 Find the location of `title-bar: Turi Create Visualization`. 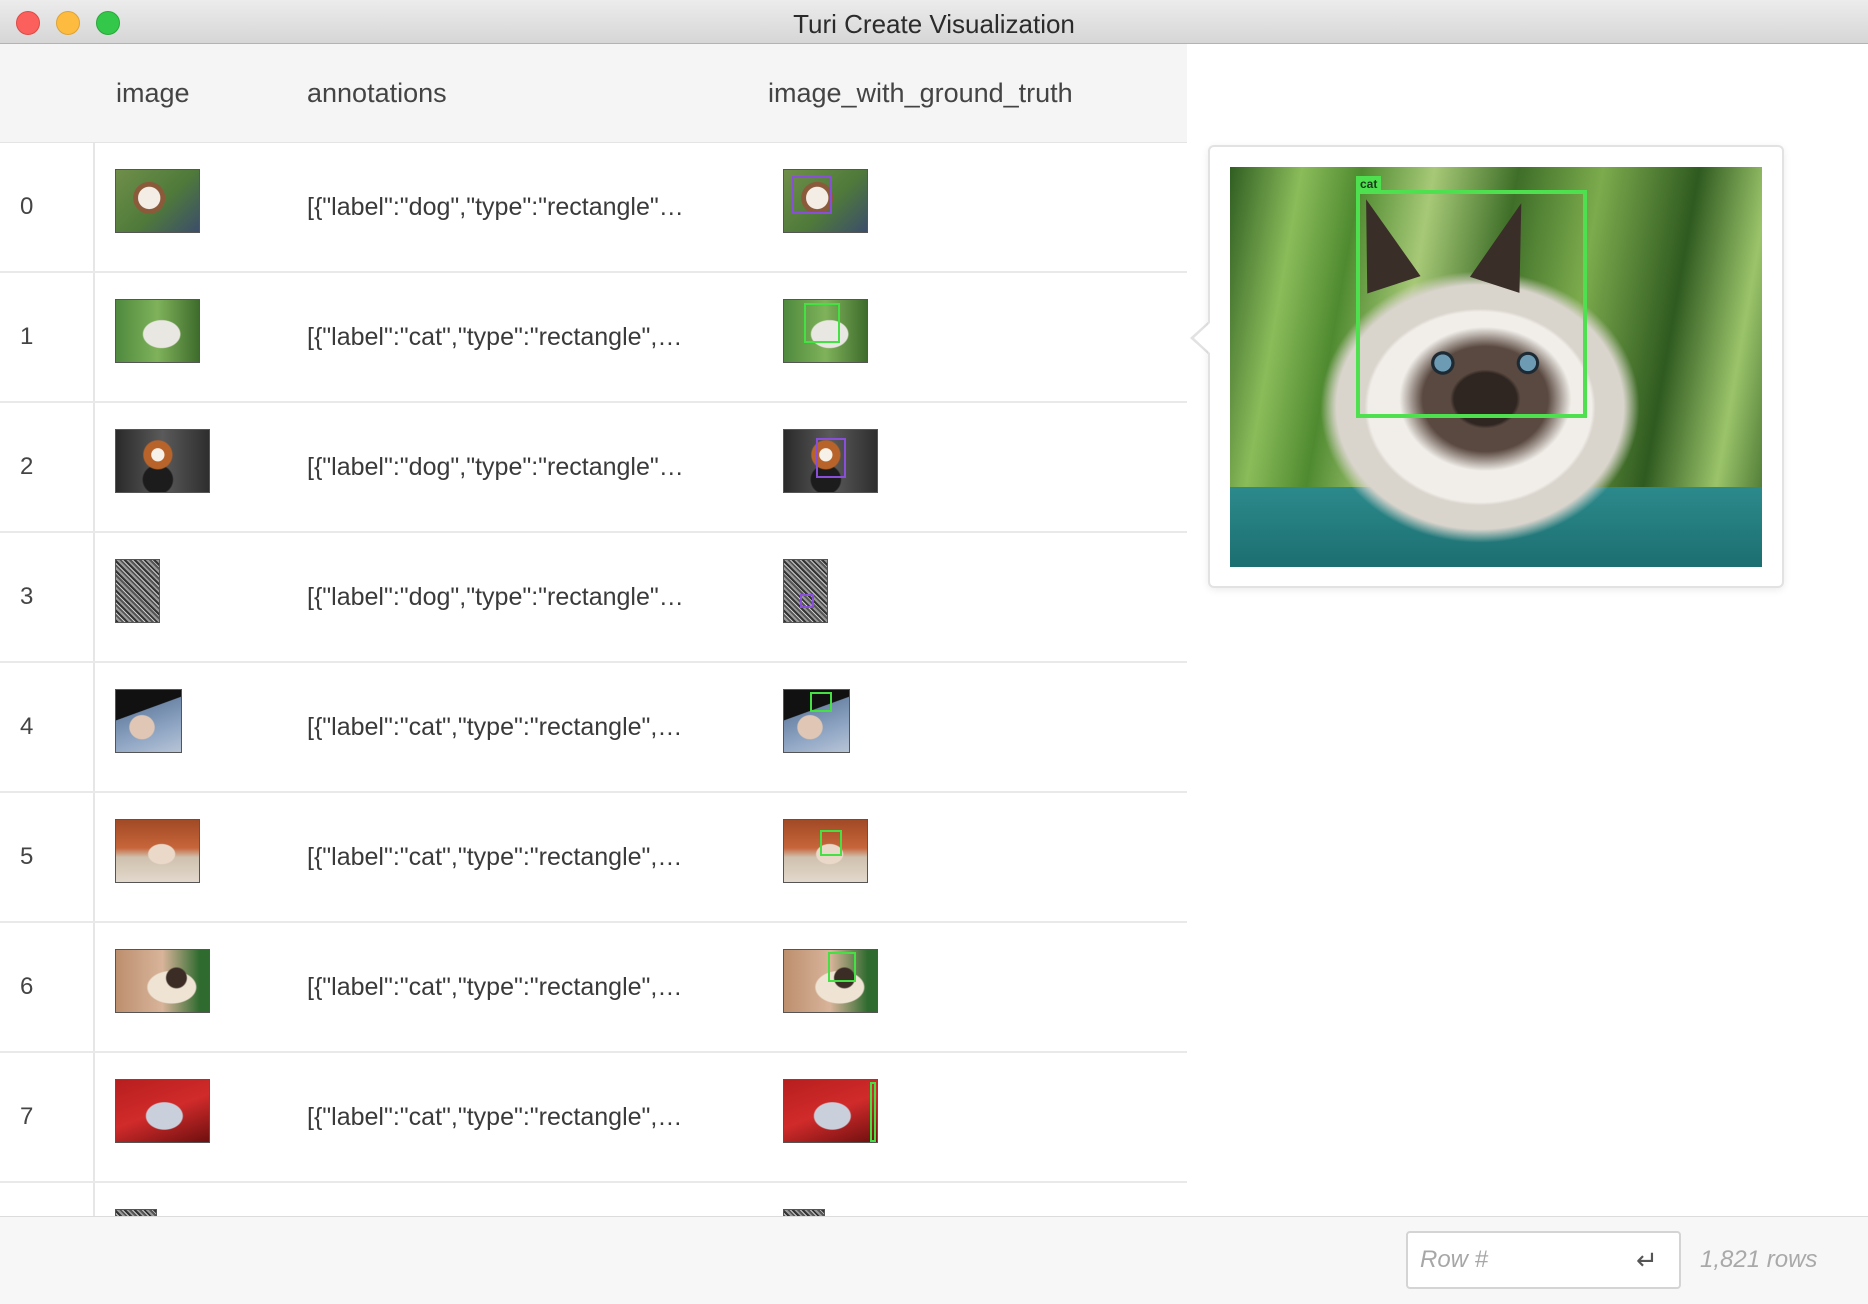

title-bar: Turi Create Visualization is located at coordinates (934, 22).